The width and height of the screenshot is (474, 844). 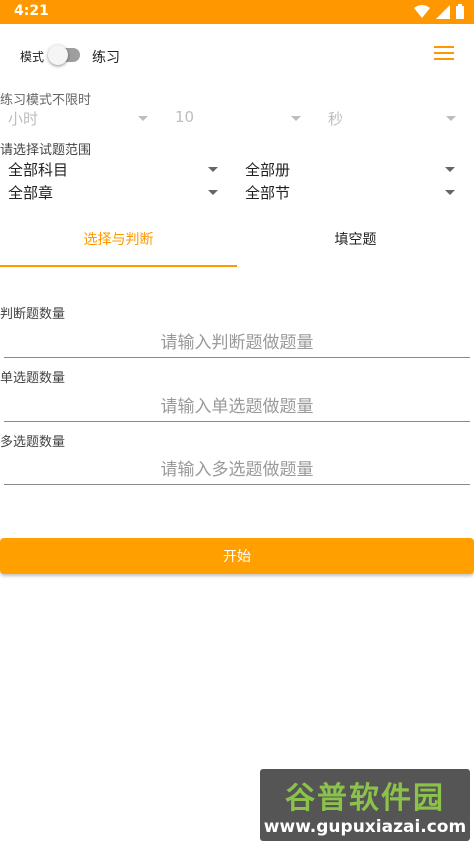 What do you see at coordinates (460, 13) in the screenshot?
I see `battery-icon` at bounding box center [460, 13].